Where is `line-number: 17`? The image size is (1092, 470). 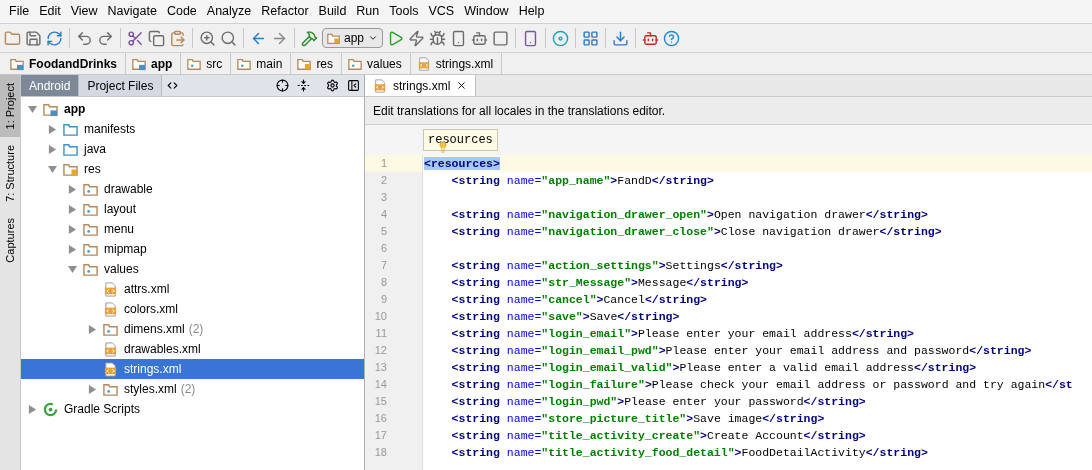
line-number: 17 is located at coordinates (380, 436).